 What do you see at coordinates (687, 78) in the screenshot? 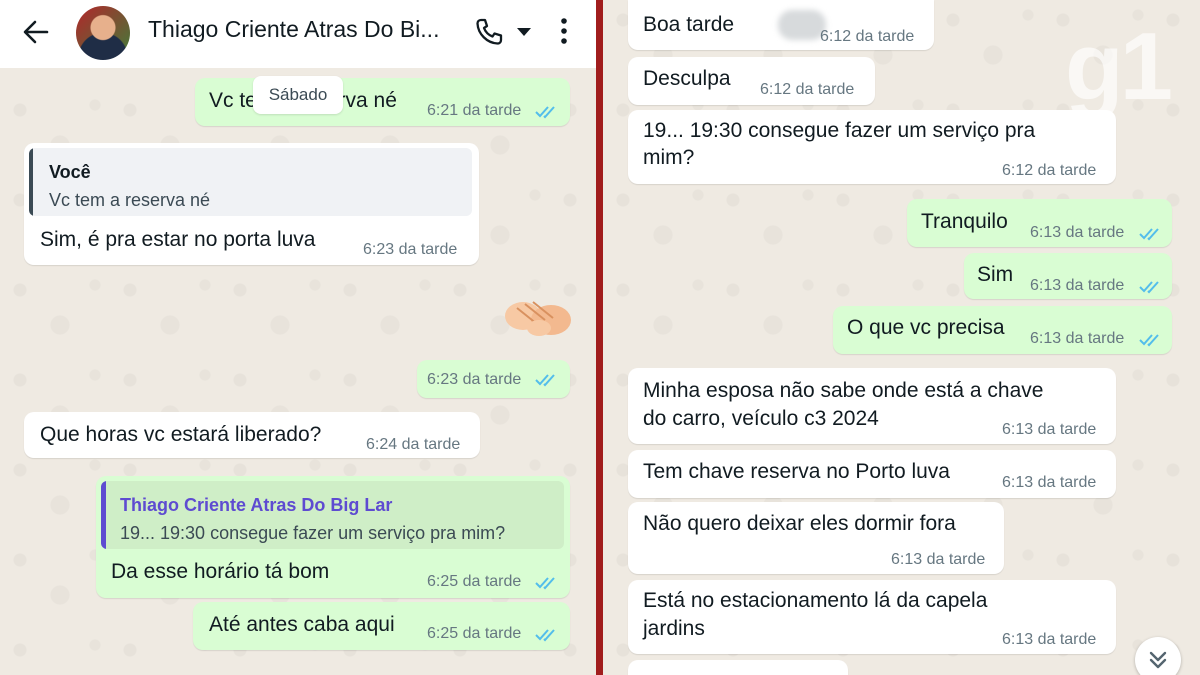
I see `message-text: Desculpa` at bounding box center [687, 78].